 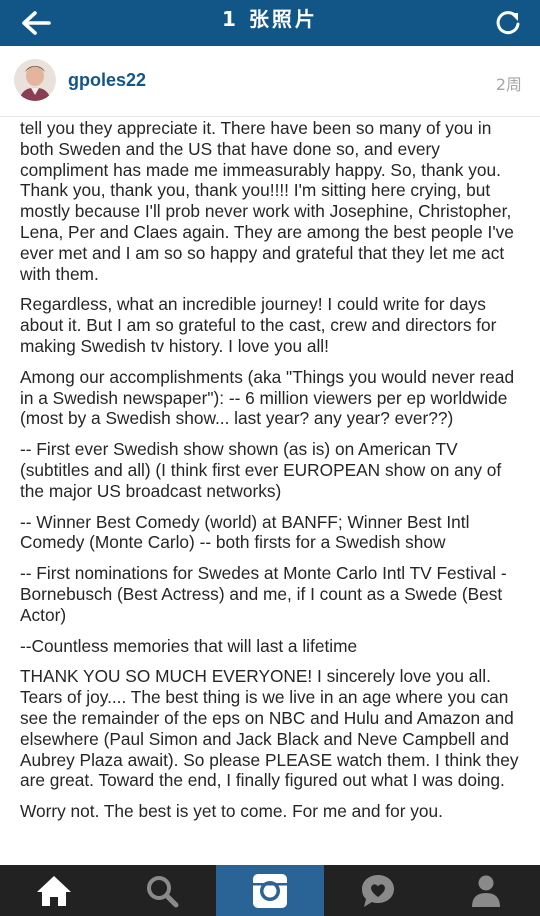 I want to click on camera-icon, so click(x=270, y=890).